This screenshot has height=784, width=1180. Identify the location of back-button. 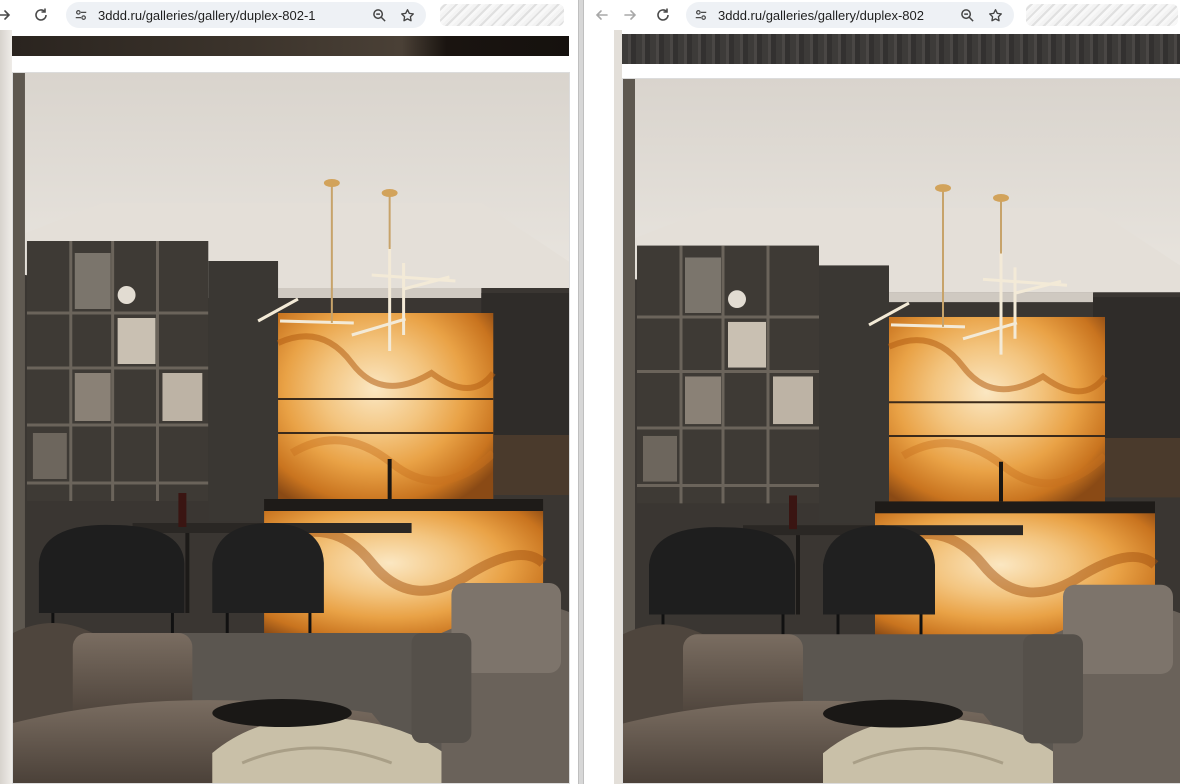
(601, 15).